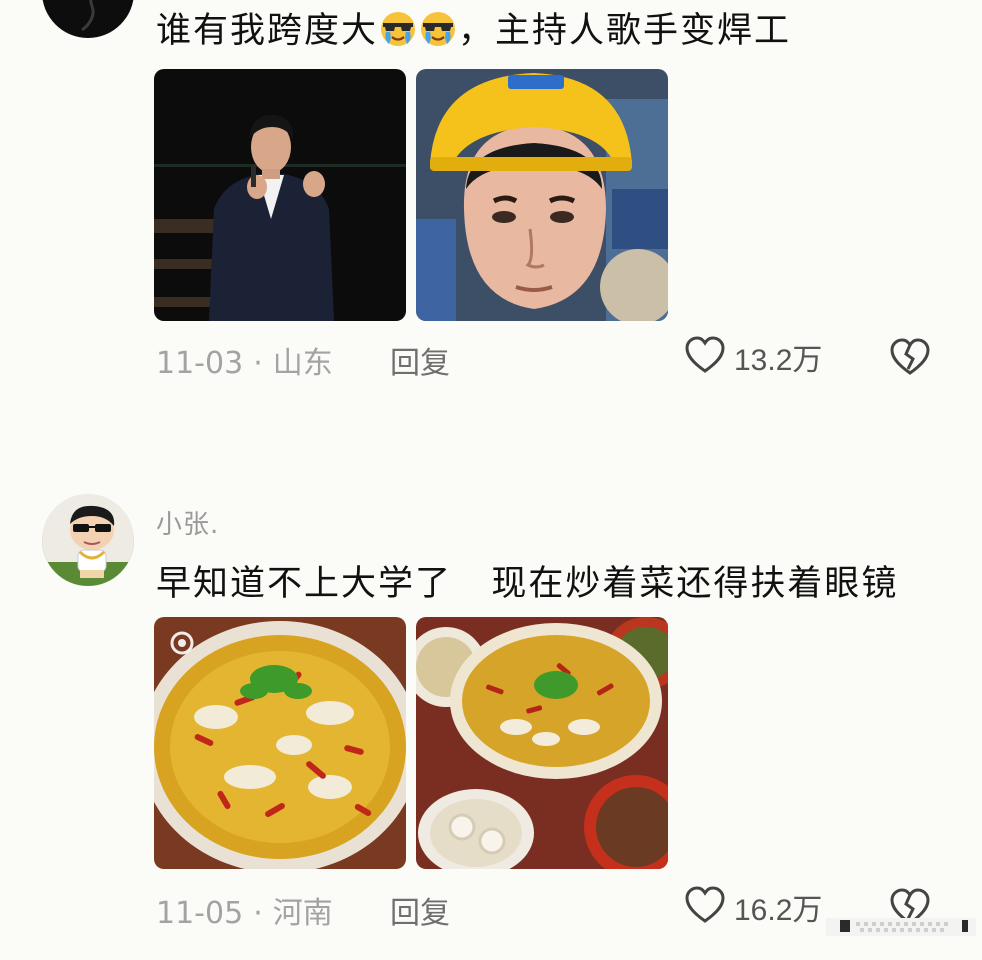 The image size is (982, 960). I want to click on reply-button: 回复, so click(420, 910).